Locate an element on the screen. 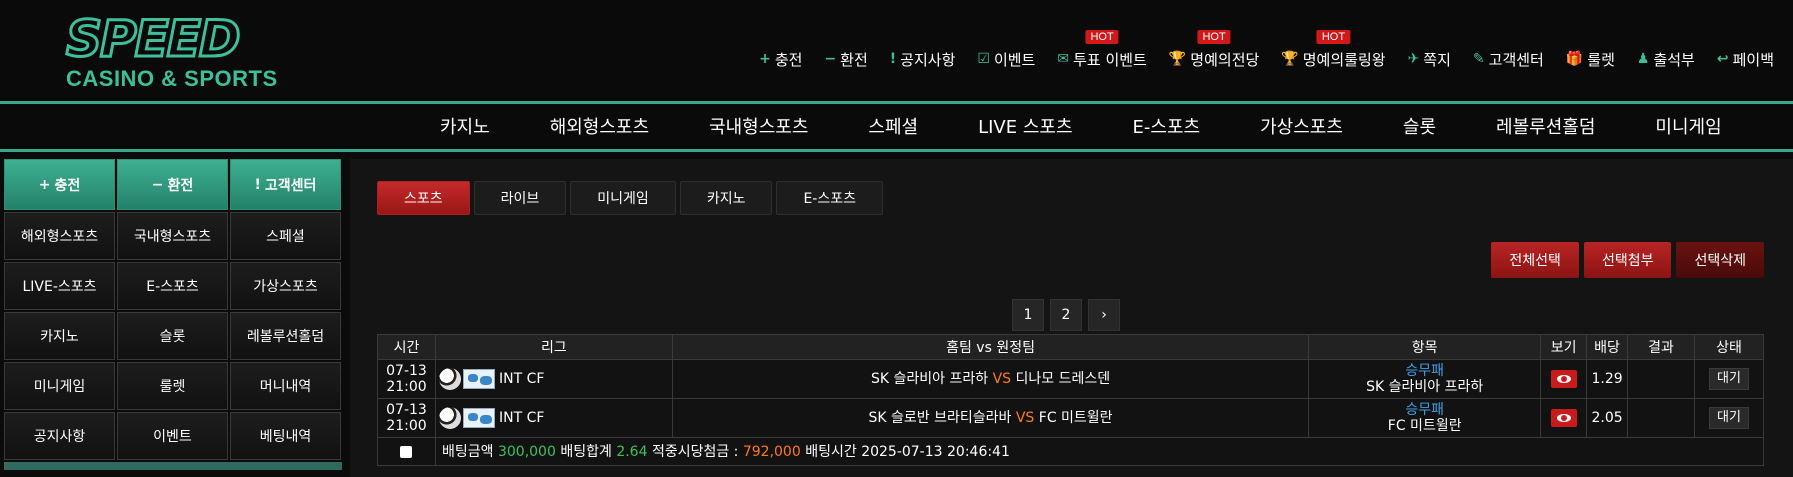 The width and height of the screenshot is (1793, 477). attach-selected-button: 선택첨부 is located at coordinates (1627, 260).